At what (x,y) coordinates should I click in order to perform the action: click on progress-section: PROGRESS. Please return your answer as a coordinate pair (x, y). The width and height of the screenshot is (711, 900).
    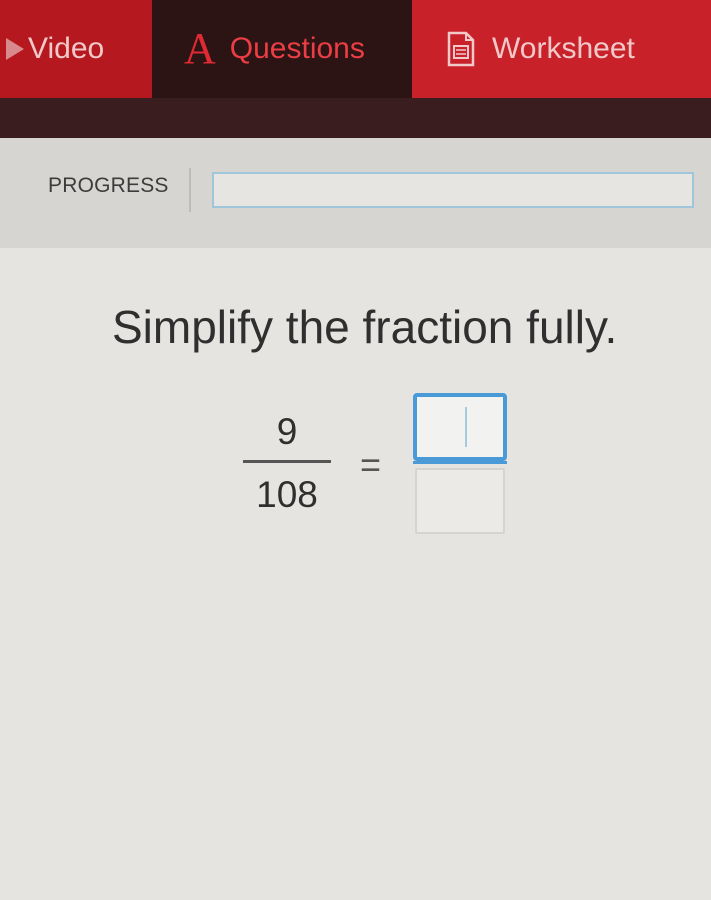
    Looking at the image, I should click on (355, 193).